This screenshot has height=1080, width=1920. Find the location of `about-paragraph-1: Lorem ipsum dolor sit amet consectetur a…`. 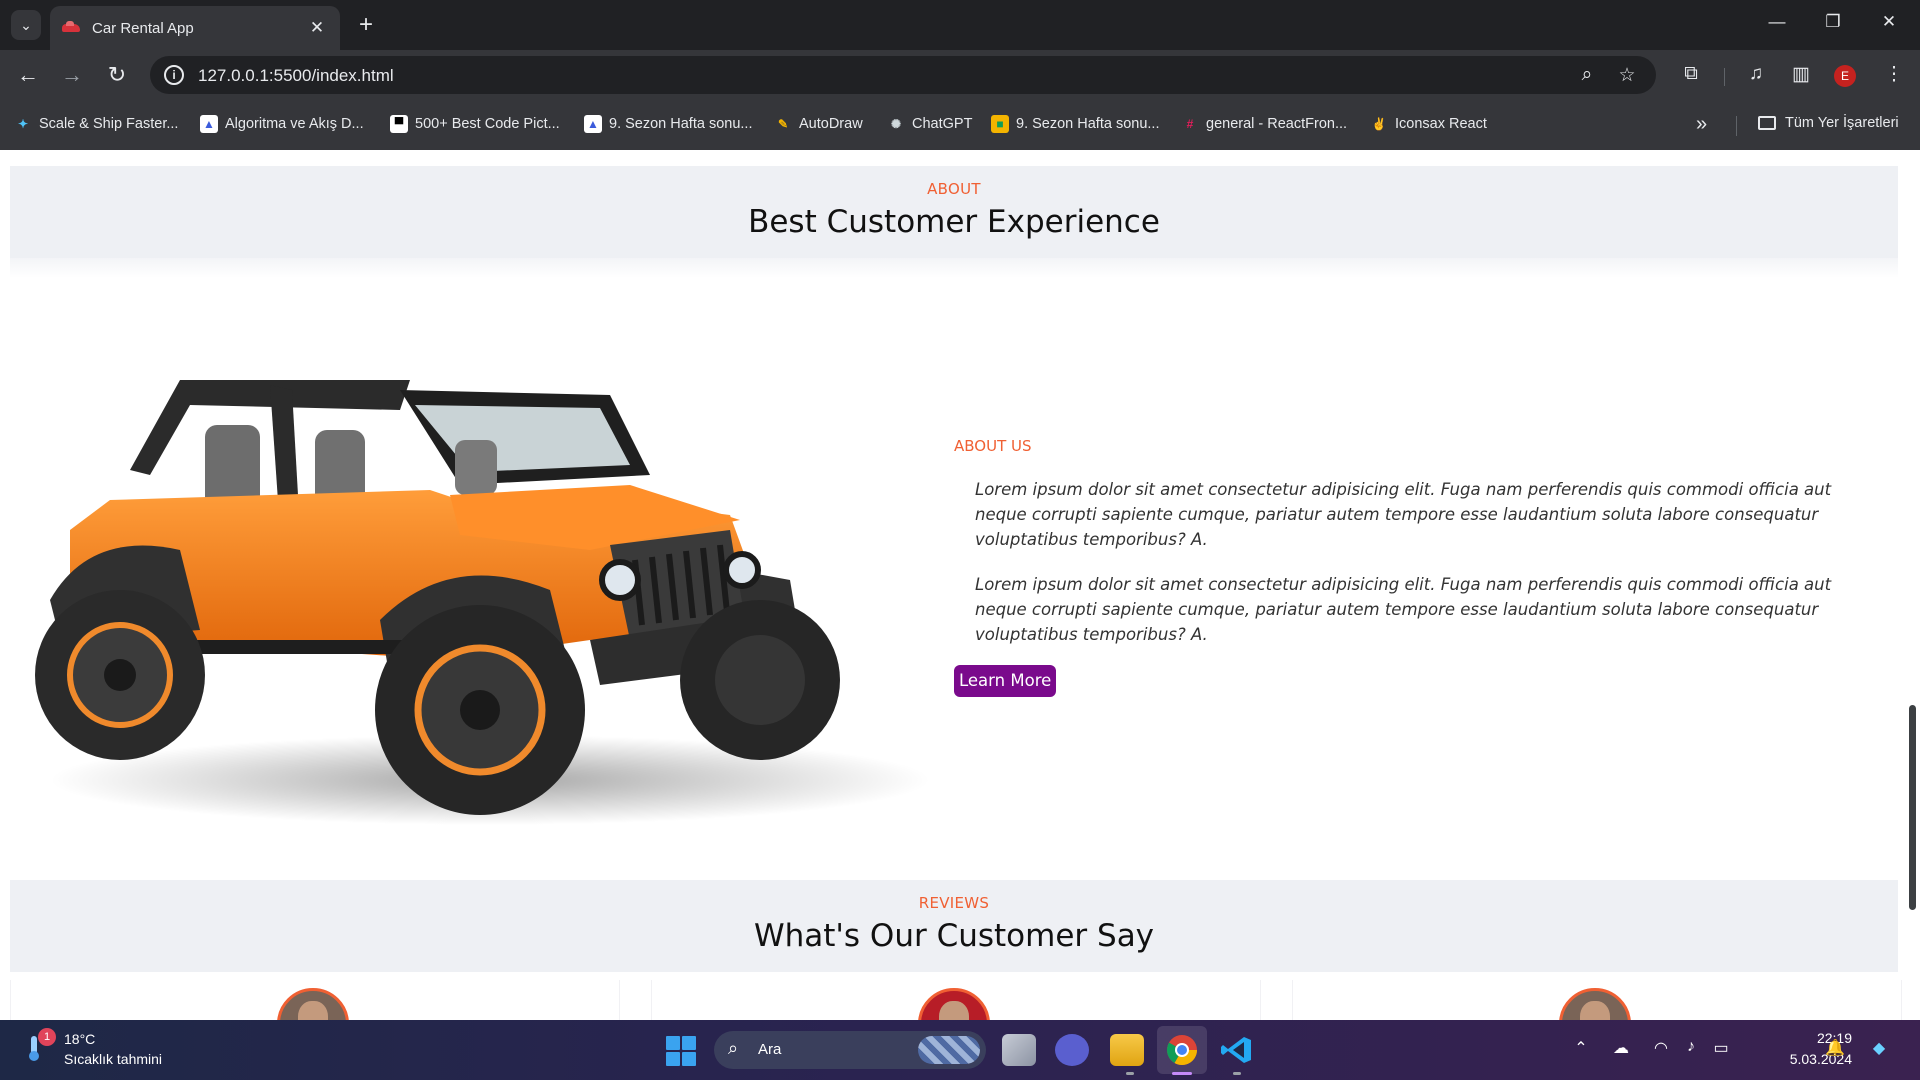

about-paragraph-1: Lorem ipsum dolor sit amet consectetur a… is located at coordinates (1403, 514).